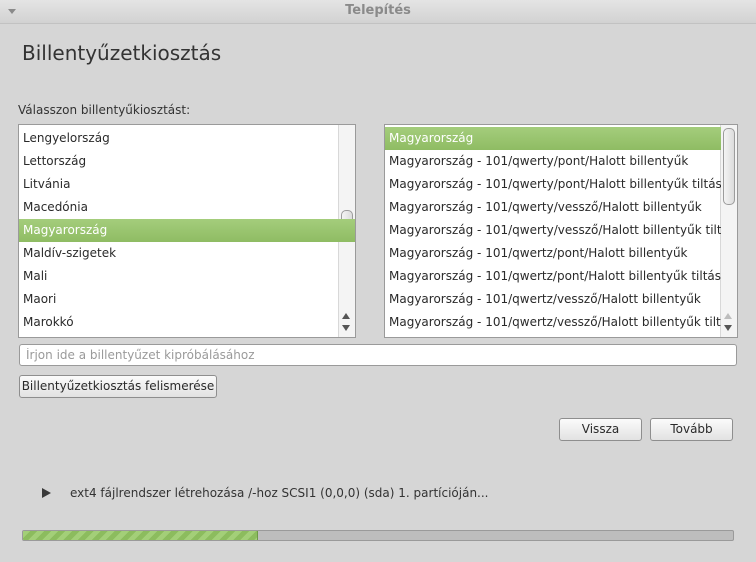 This screenshot has width=756, height=562. Describe the element at coordinates (118, 386) in the screenshot. I see `detect-layout-button: Billentyűzetkiosztás felismerése` at that location.